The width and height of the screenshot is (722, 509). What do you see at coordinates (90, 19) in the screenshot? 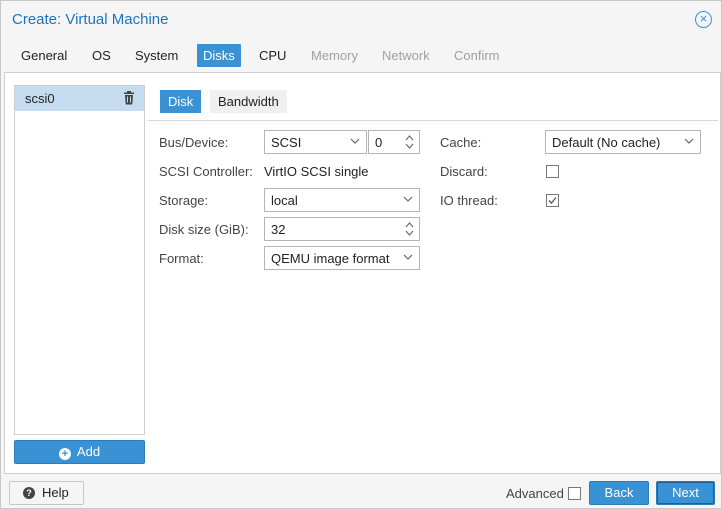
I see `dialog-title: Create: Virtual Machine` at bounding box center [90, 19].